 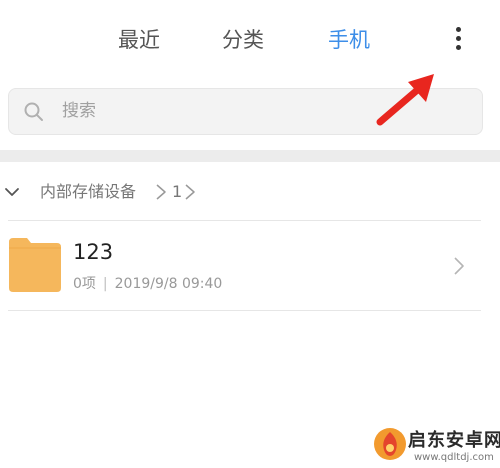 What do you see at coordinates (33, 111) in the screenshot?
I see `search-icon` at bounding box center [33, 111].